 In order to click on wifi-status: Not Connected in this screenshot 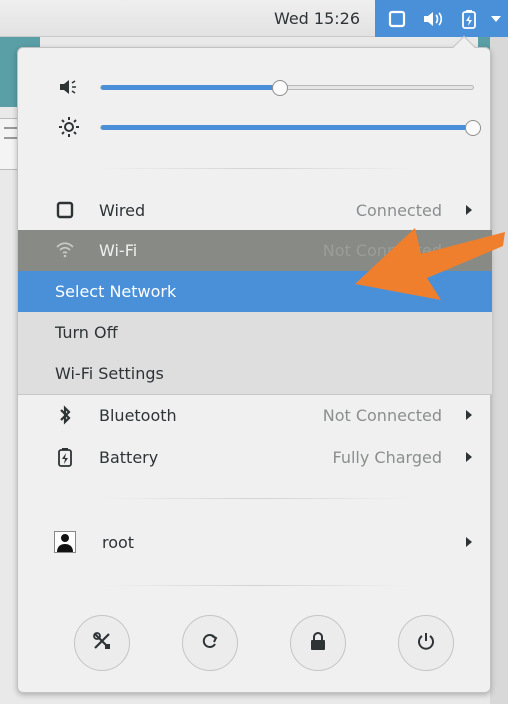, I will do `click(382, 250)`.